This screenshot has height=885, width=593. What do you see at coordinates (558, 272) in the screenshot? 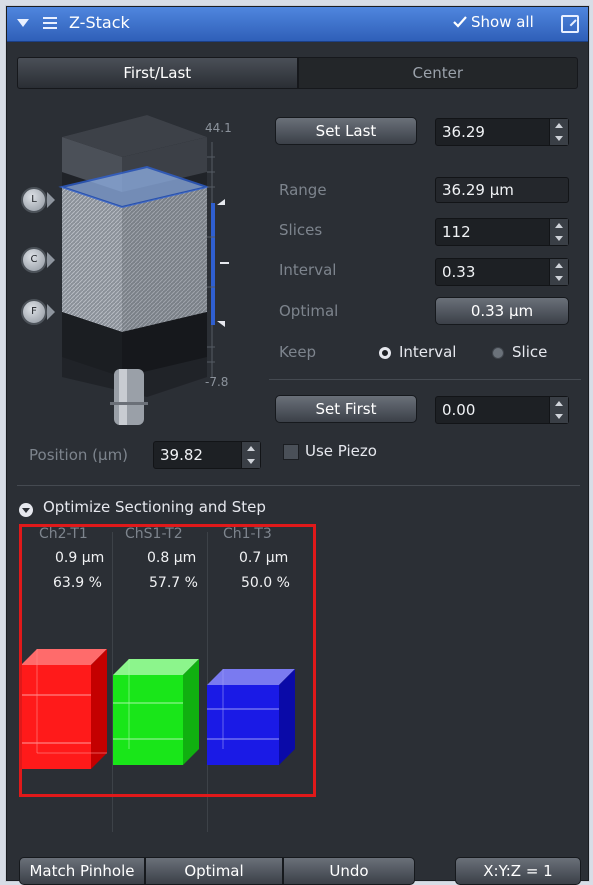
I see `interval-spinner` at bounding box center [558, 272].